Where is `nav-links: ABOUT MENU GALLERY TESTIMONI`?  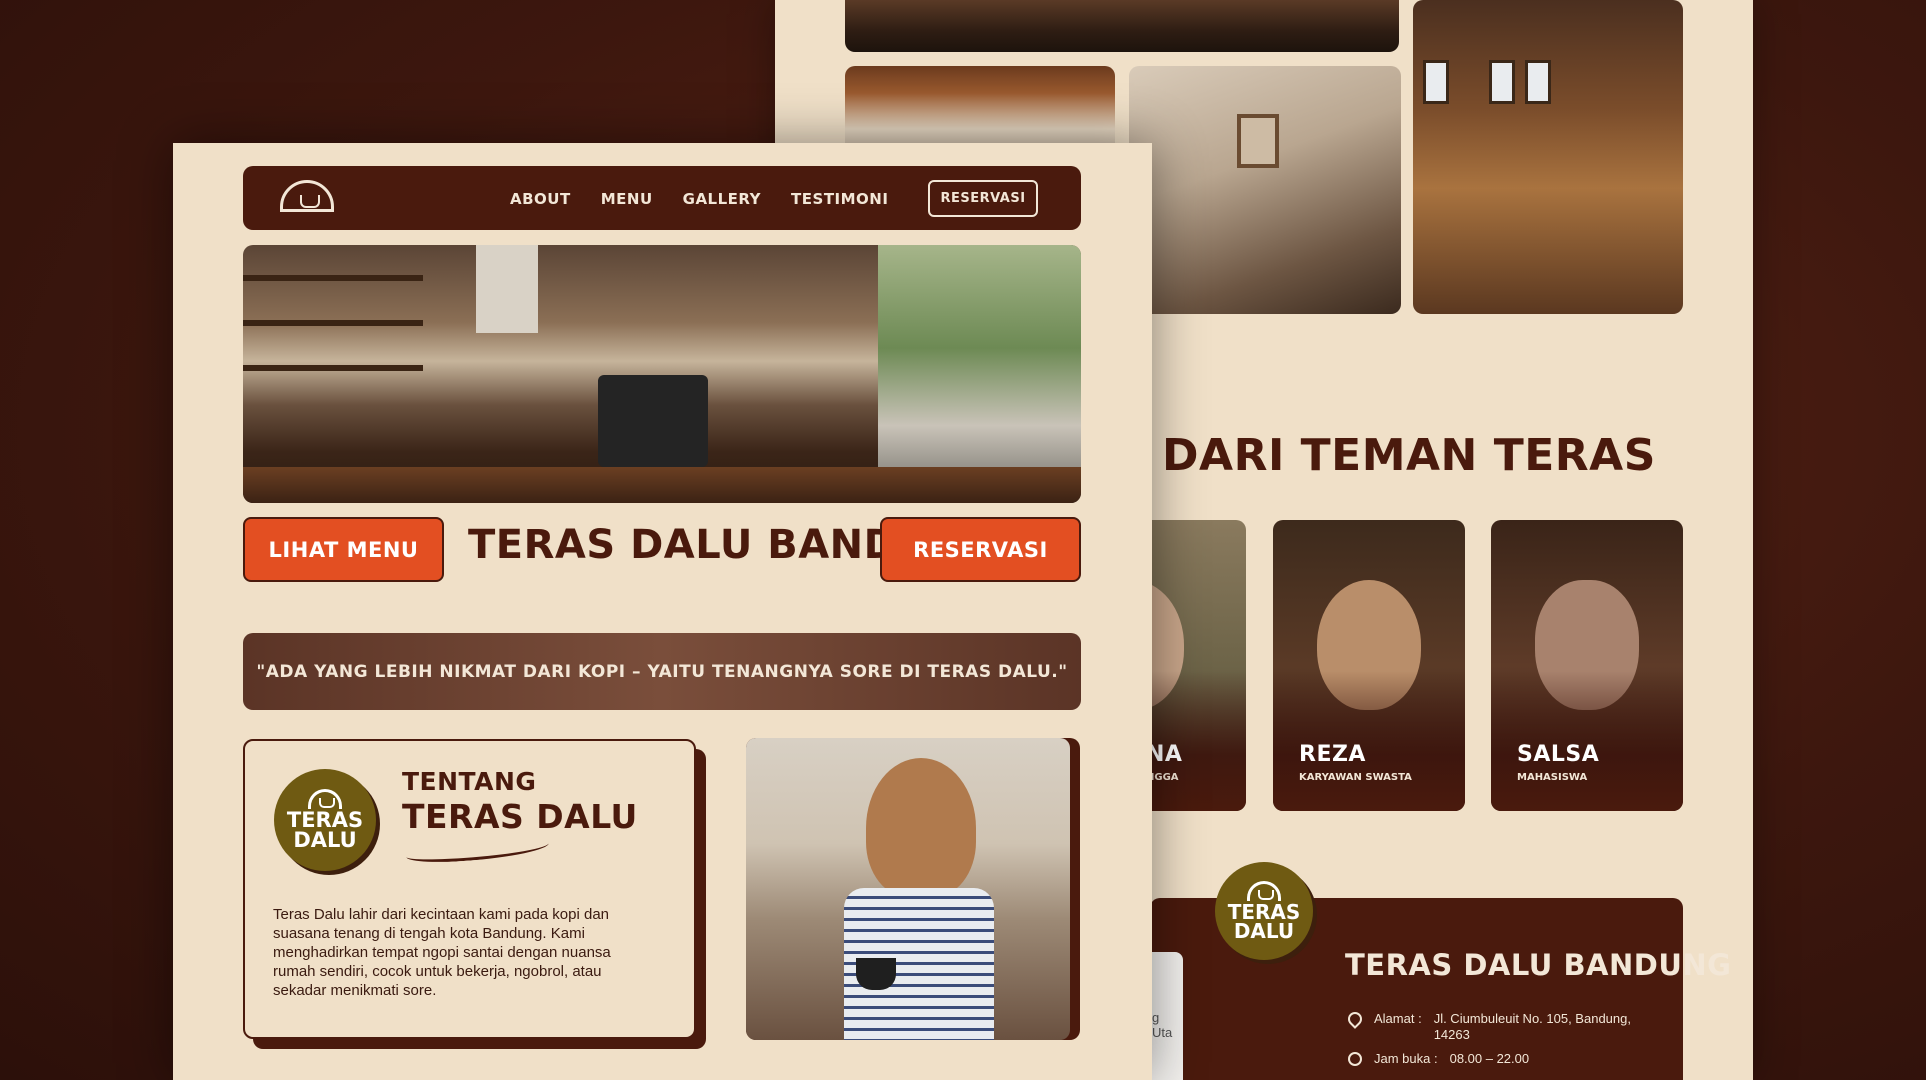 nav-links: ABOUT MENU GALLERY TESTIMONI is located at coordinates (699, 199).